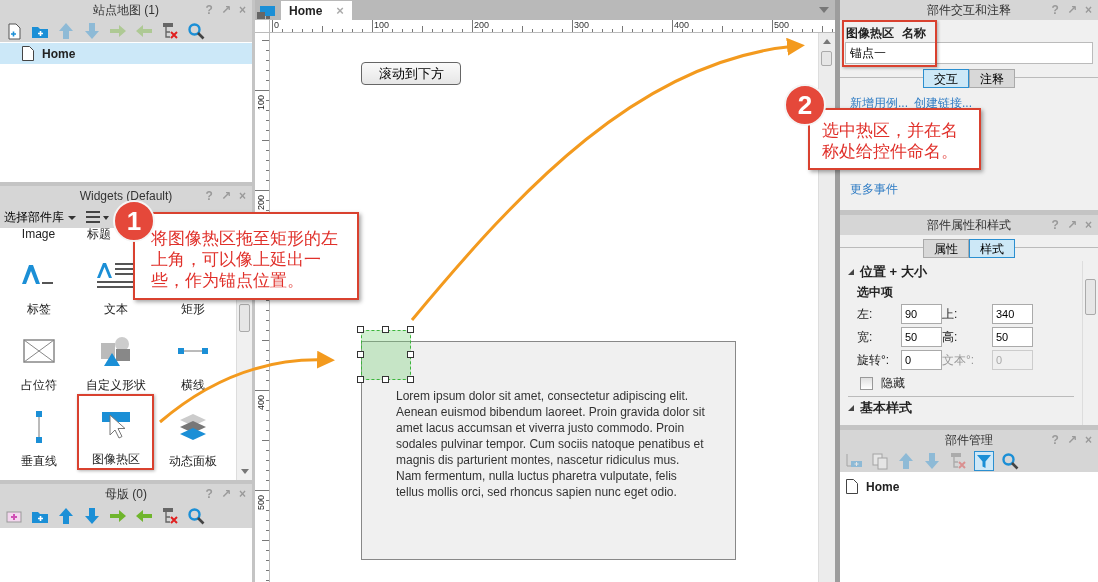 The image size is (1098, 582). I want to click on panel-tab: 注释, so click(992, 78).